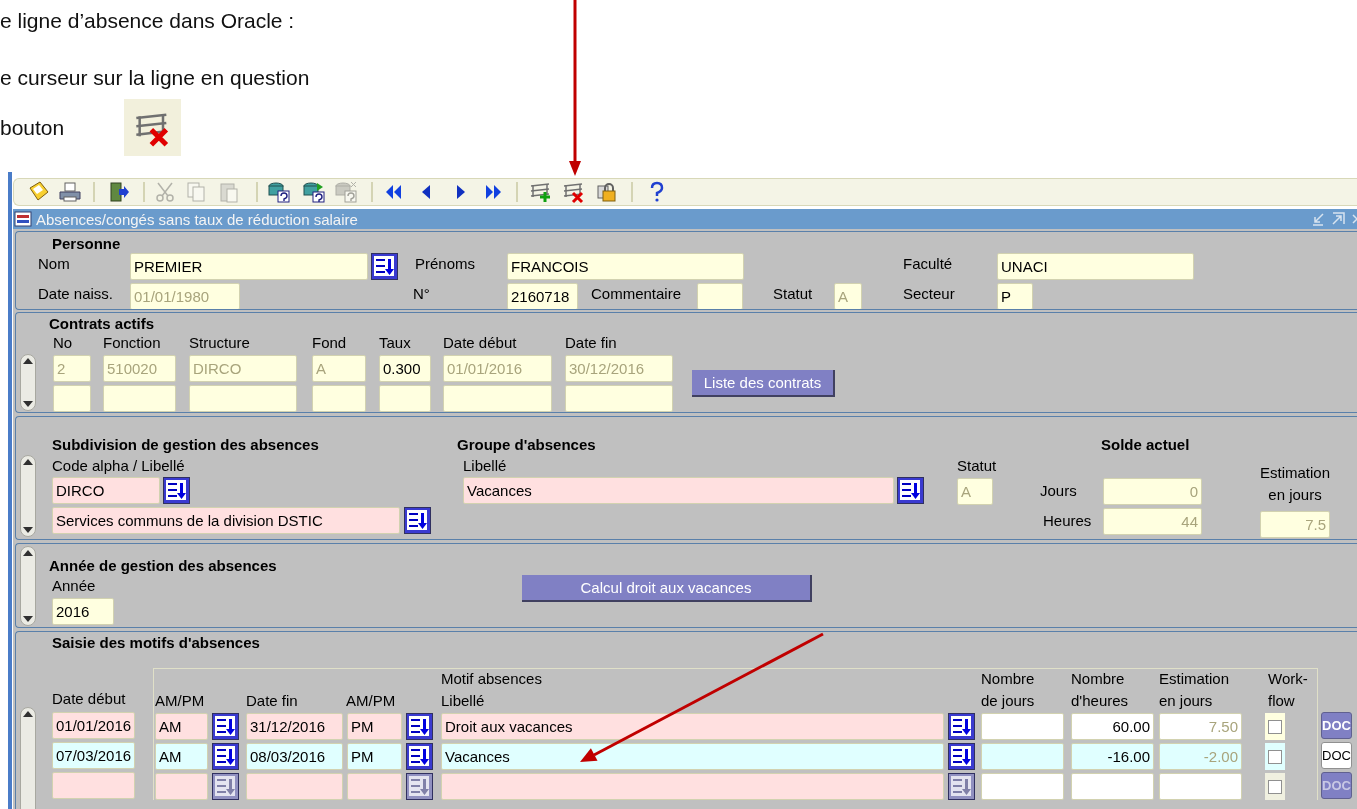  Describe the element at coordinates (32, 127) in the screenshot. I see `instruction-text: bouton` at that location.